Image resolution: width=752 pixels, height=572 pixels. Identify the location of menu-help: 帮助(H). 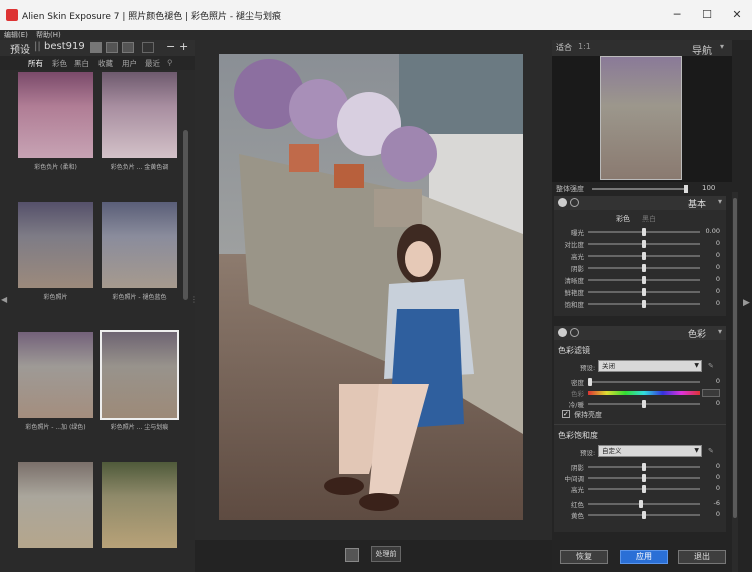
(48, 35).